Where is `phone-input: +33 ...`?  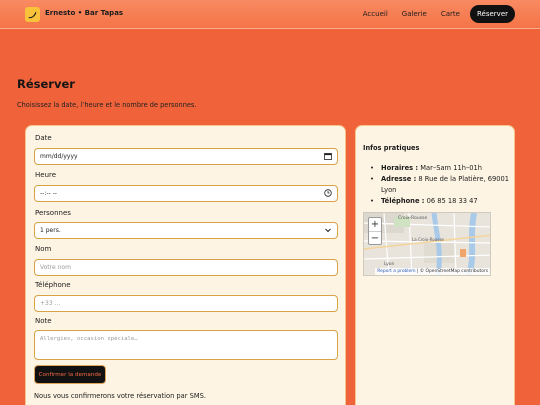
phone-input: +33 ... is located at coordinates (186, 303).